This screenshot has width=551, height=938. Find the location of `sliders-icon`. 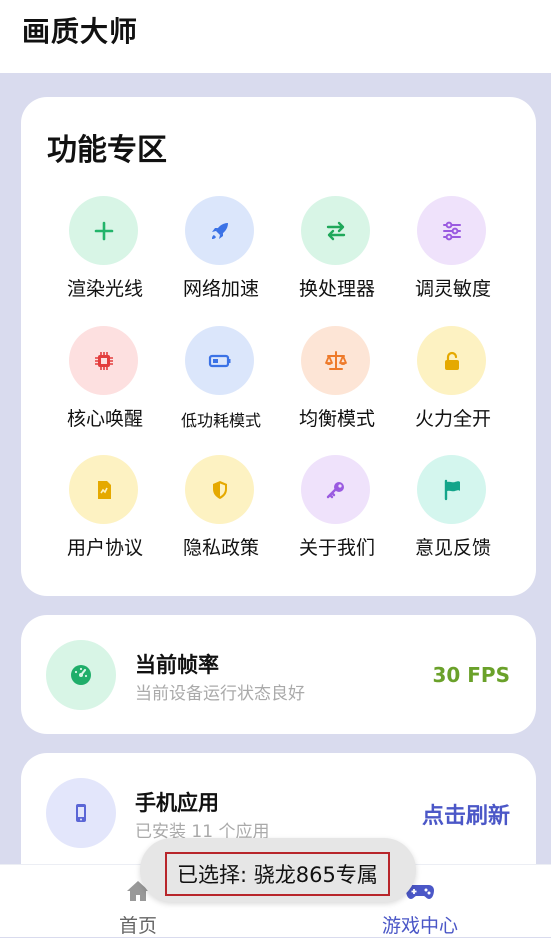

sliders-icon is located at coordinates (451, 230).